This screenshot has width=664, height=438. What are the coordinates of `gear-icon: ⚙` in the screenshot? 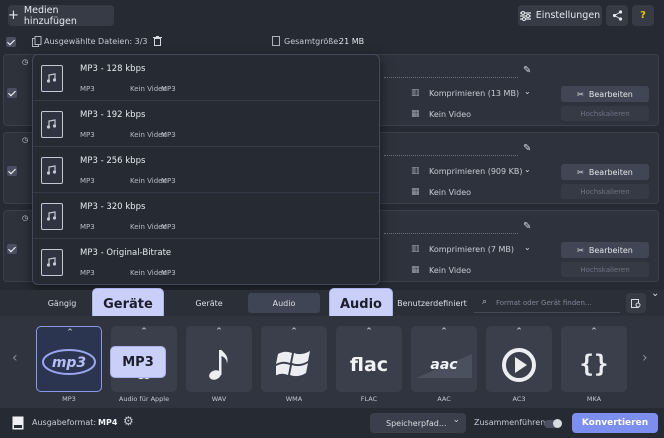 It's located at (128, 421).